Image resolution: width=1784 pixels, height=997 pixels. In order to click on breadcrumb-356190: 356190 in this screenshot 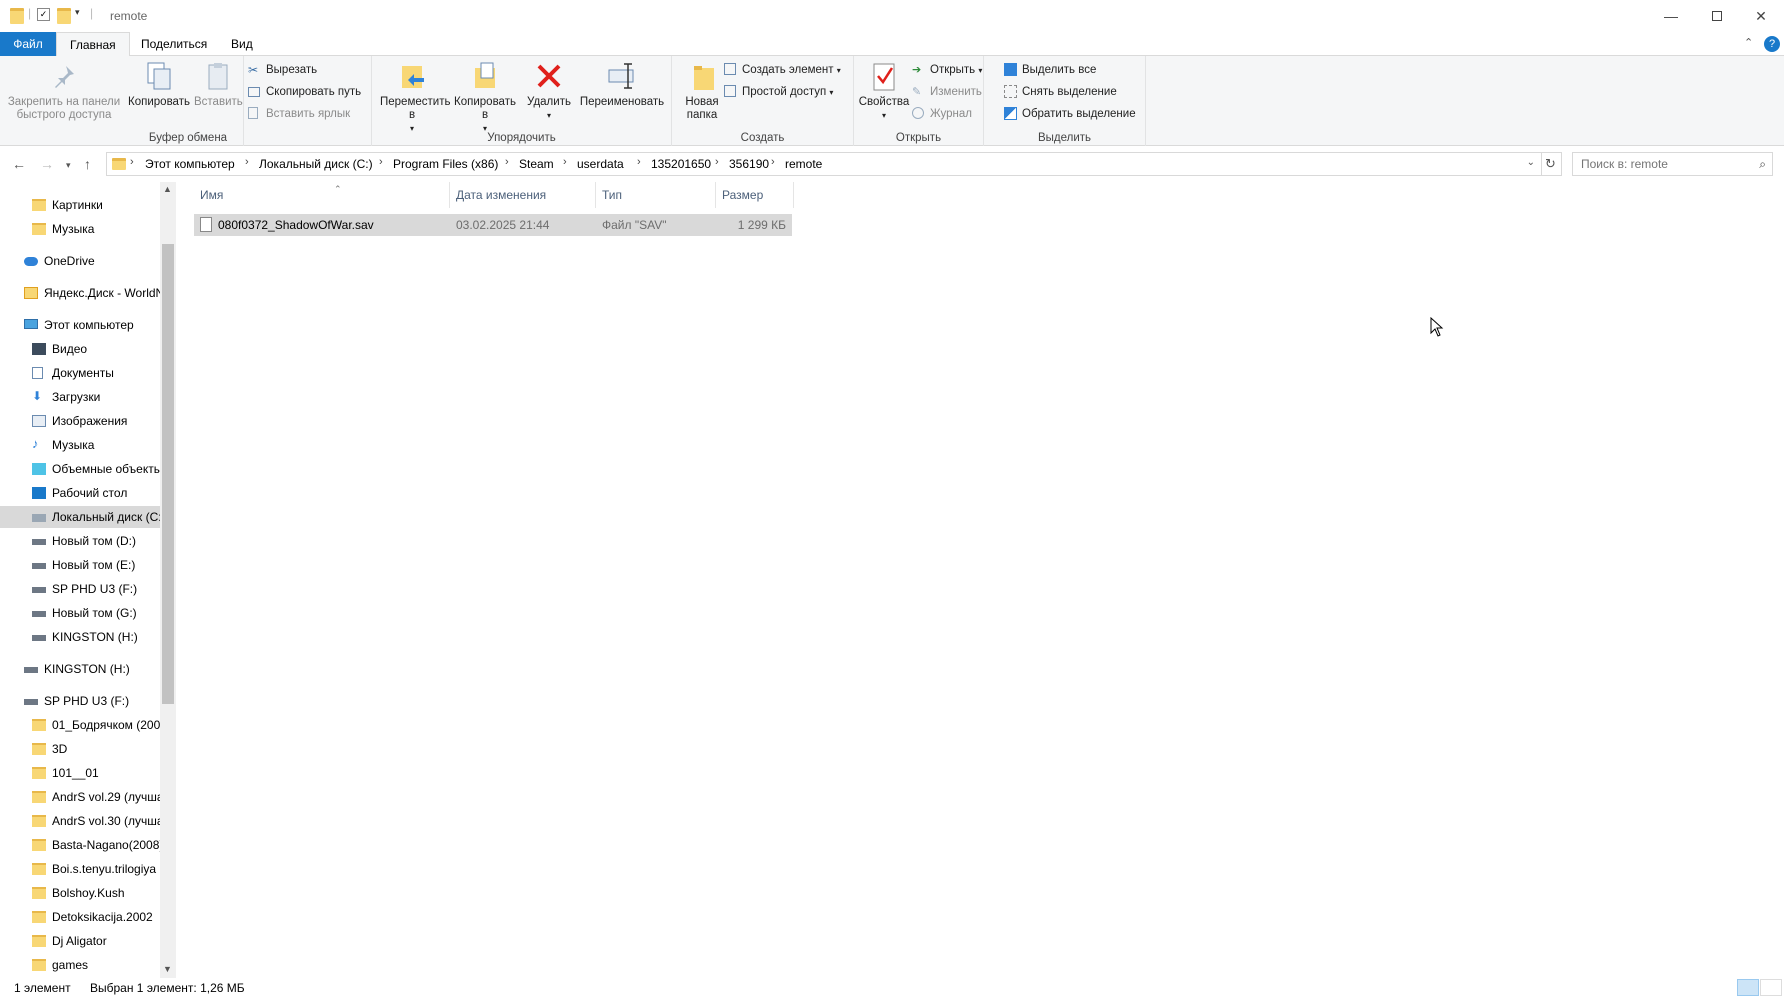, I will do `click(749, 164)`.